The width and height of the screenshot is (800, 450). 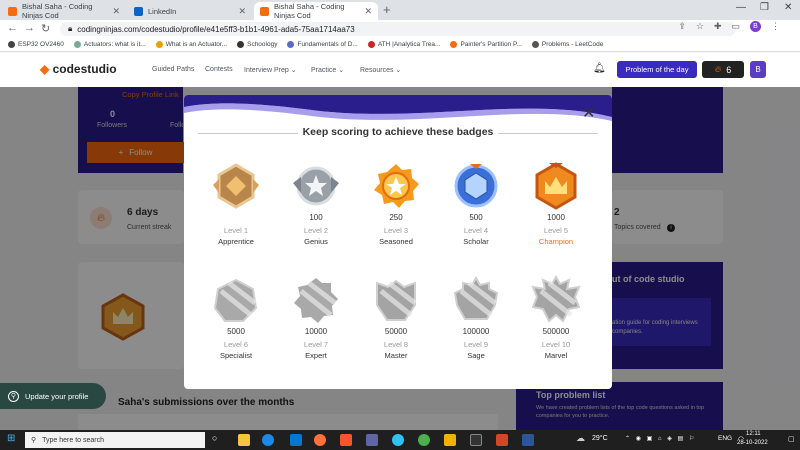 What do you see at coordinates (316, 331) in the screenshot?
I see `badge-score: 10000` at bounding box center [316, 331].